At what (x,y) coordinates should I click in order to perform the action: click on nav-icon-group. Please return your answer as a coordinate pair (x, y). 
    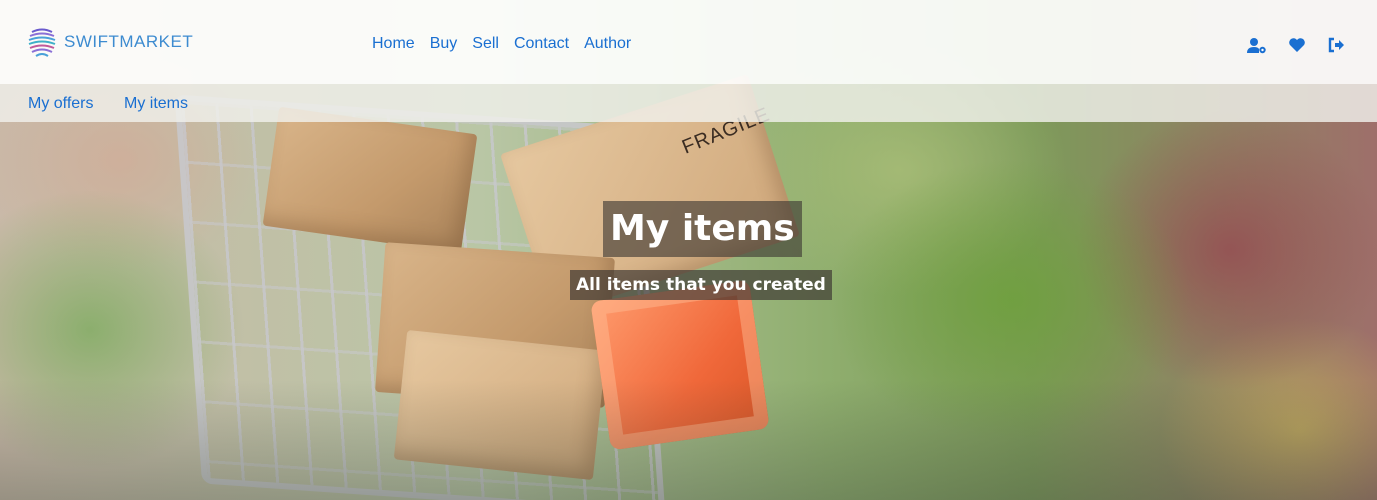
    Looking at the image, I should click on (1297, 45).